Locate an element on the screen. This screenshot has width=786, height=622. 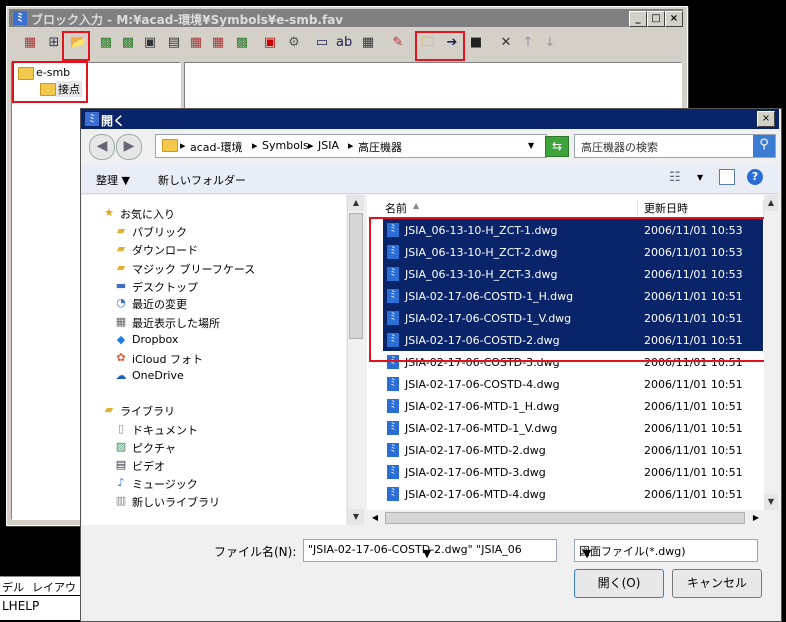
address-dropdown-icon: ▼ is located at coordinates (531, 145).